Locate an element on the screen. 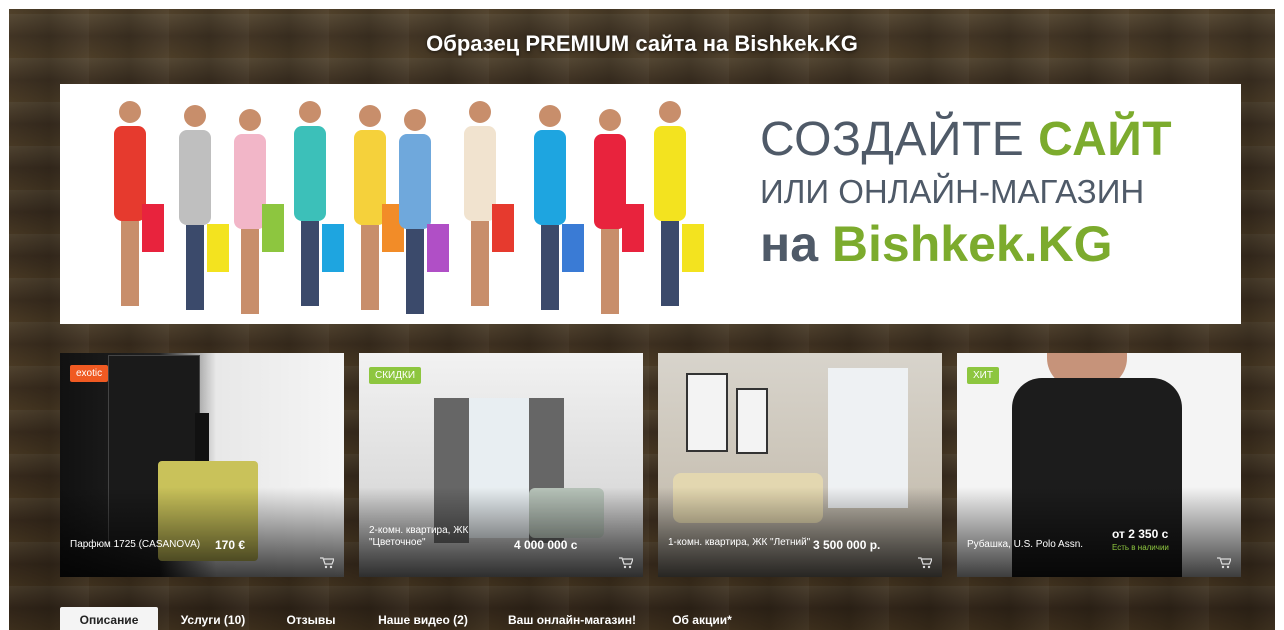  tab-services: Услуги (10) is located at coordinates (213, 618).